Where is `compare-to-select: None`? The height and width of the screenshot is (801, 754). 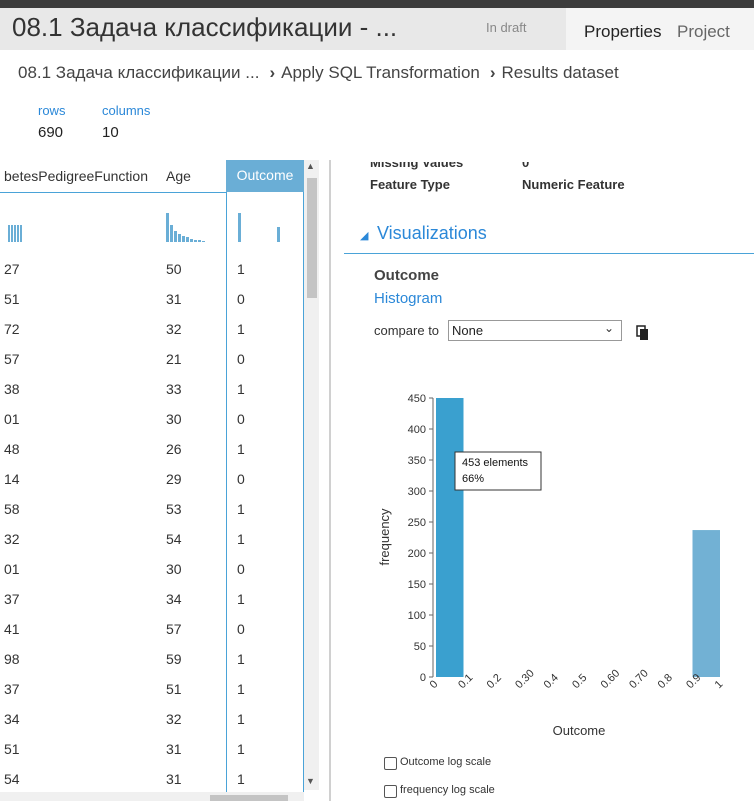
compare-to-select: None is located at coordinates (535, 330).